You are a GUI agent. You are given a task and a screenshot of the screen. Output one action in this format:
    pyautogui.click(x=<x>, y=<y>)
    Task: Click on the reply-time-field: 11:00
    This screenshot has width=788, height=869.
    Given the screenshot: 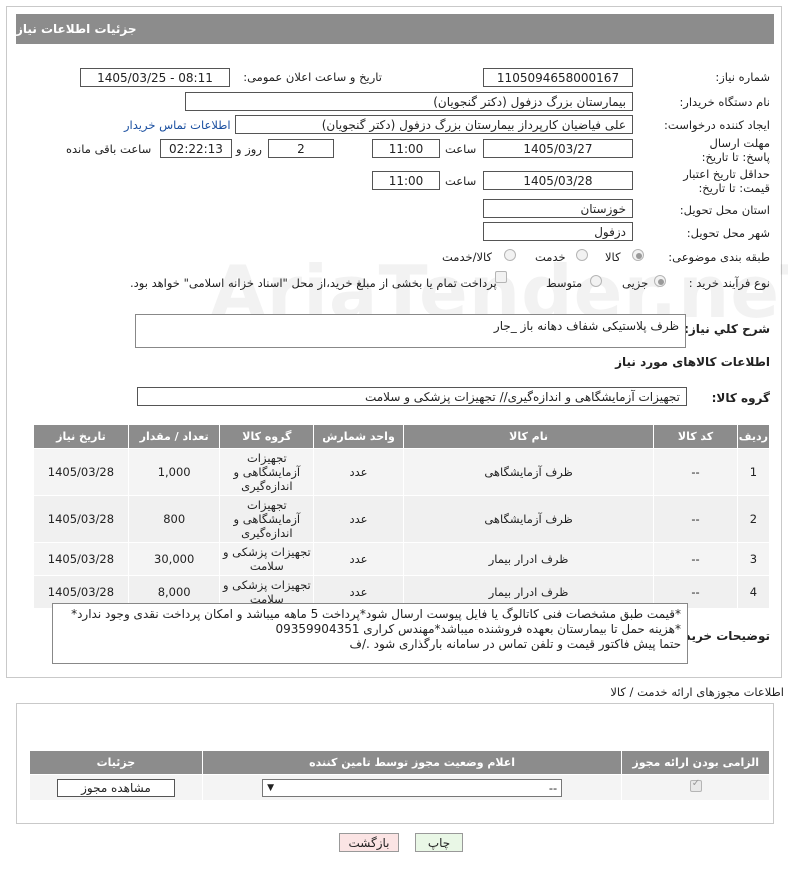 What is the action you would take?
    pyautogui.click(x=406, y=148)
    